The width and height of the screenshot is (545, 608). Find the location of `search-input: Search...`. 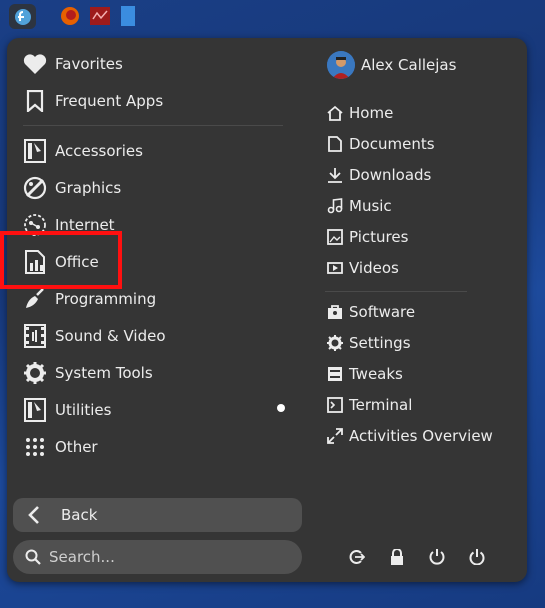

search-input: Search... is located at coordinates (157, 557).